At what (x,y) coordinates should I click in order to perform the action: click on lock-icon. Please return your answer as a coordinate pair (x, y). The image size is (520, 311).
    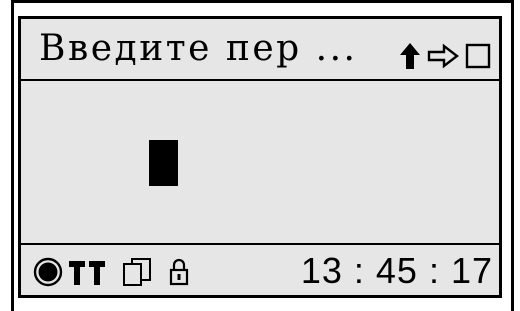
    Looking at the image, I should click on (179, 272).